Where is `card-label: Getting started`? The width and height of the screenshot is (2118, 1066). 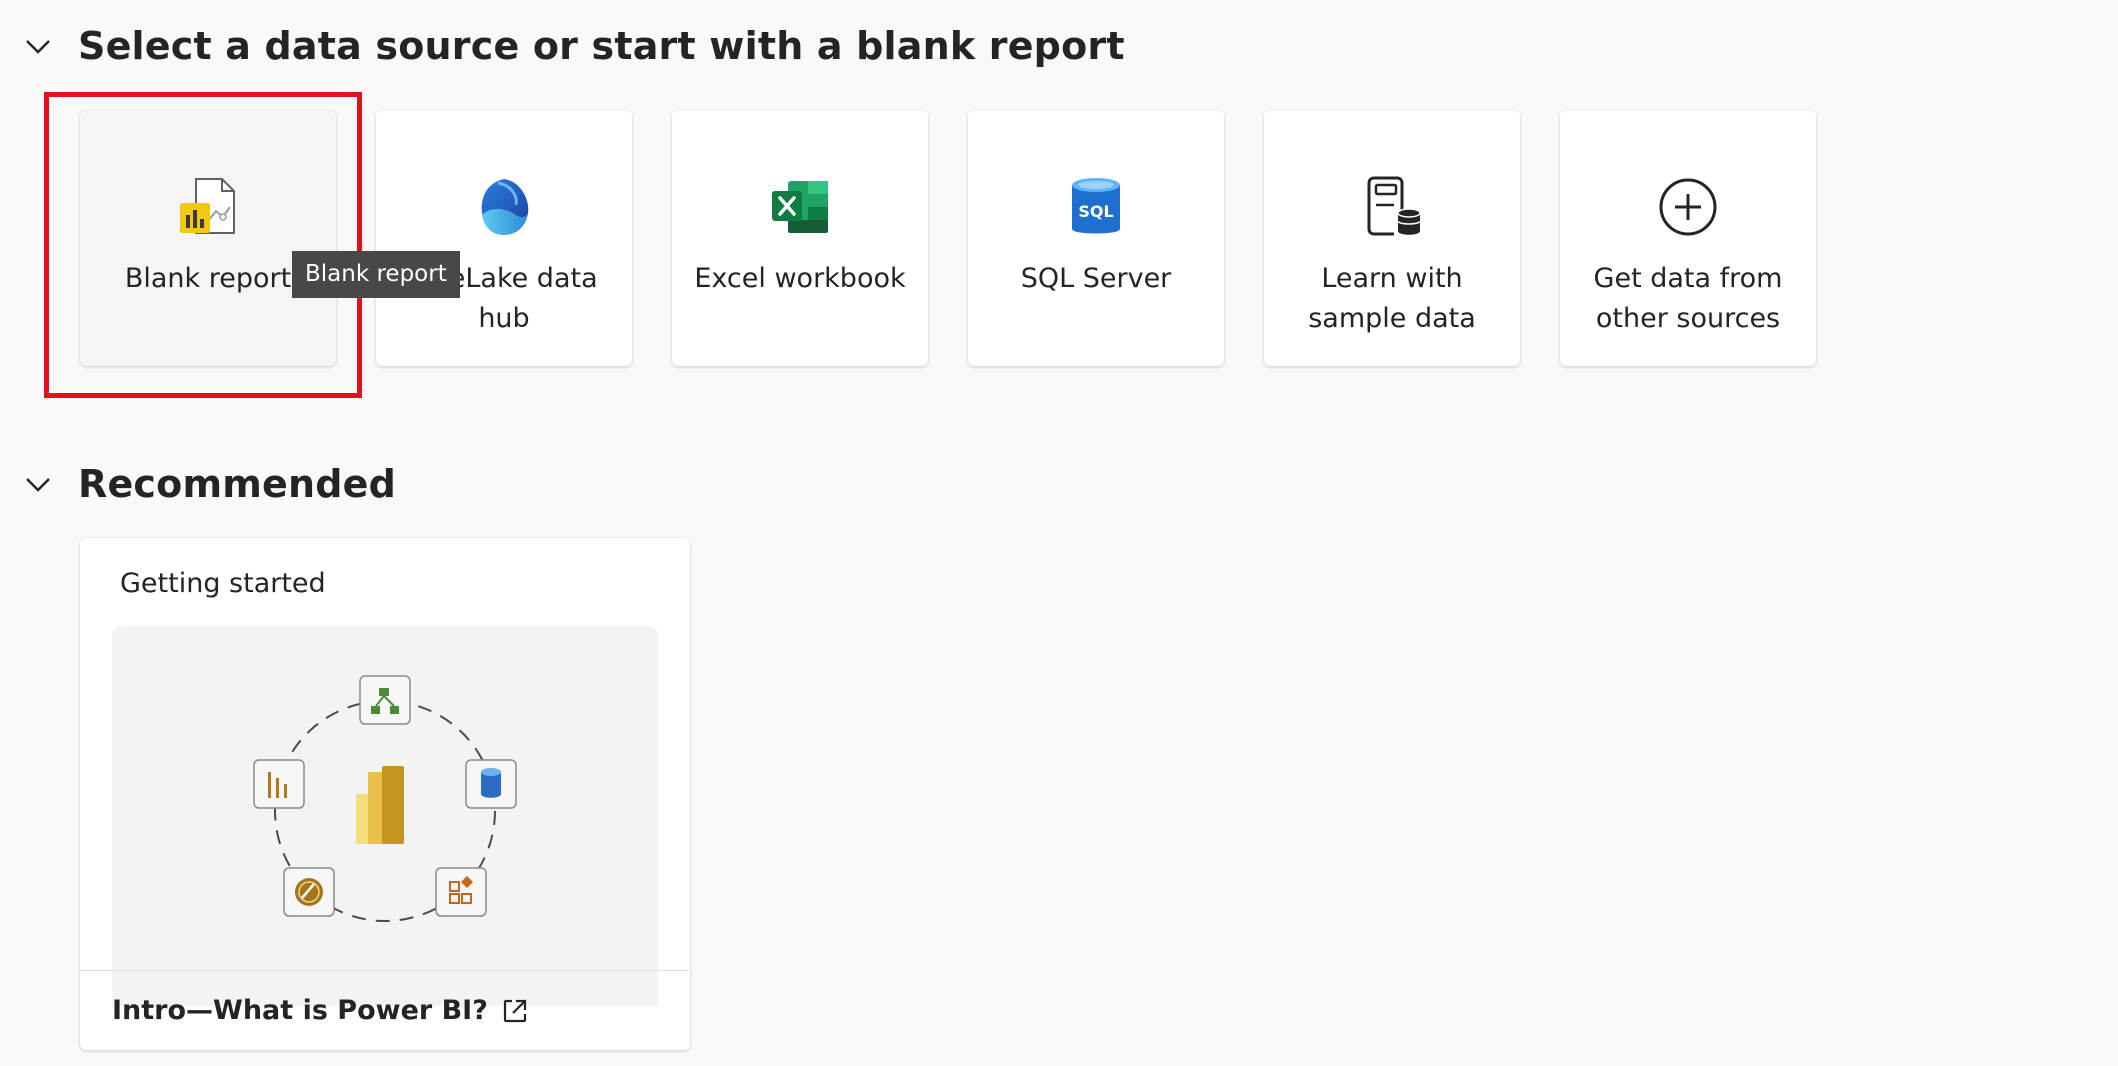 card-label: Getting started is located at coordinates (223, 583).